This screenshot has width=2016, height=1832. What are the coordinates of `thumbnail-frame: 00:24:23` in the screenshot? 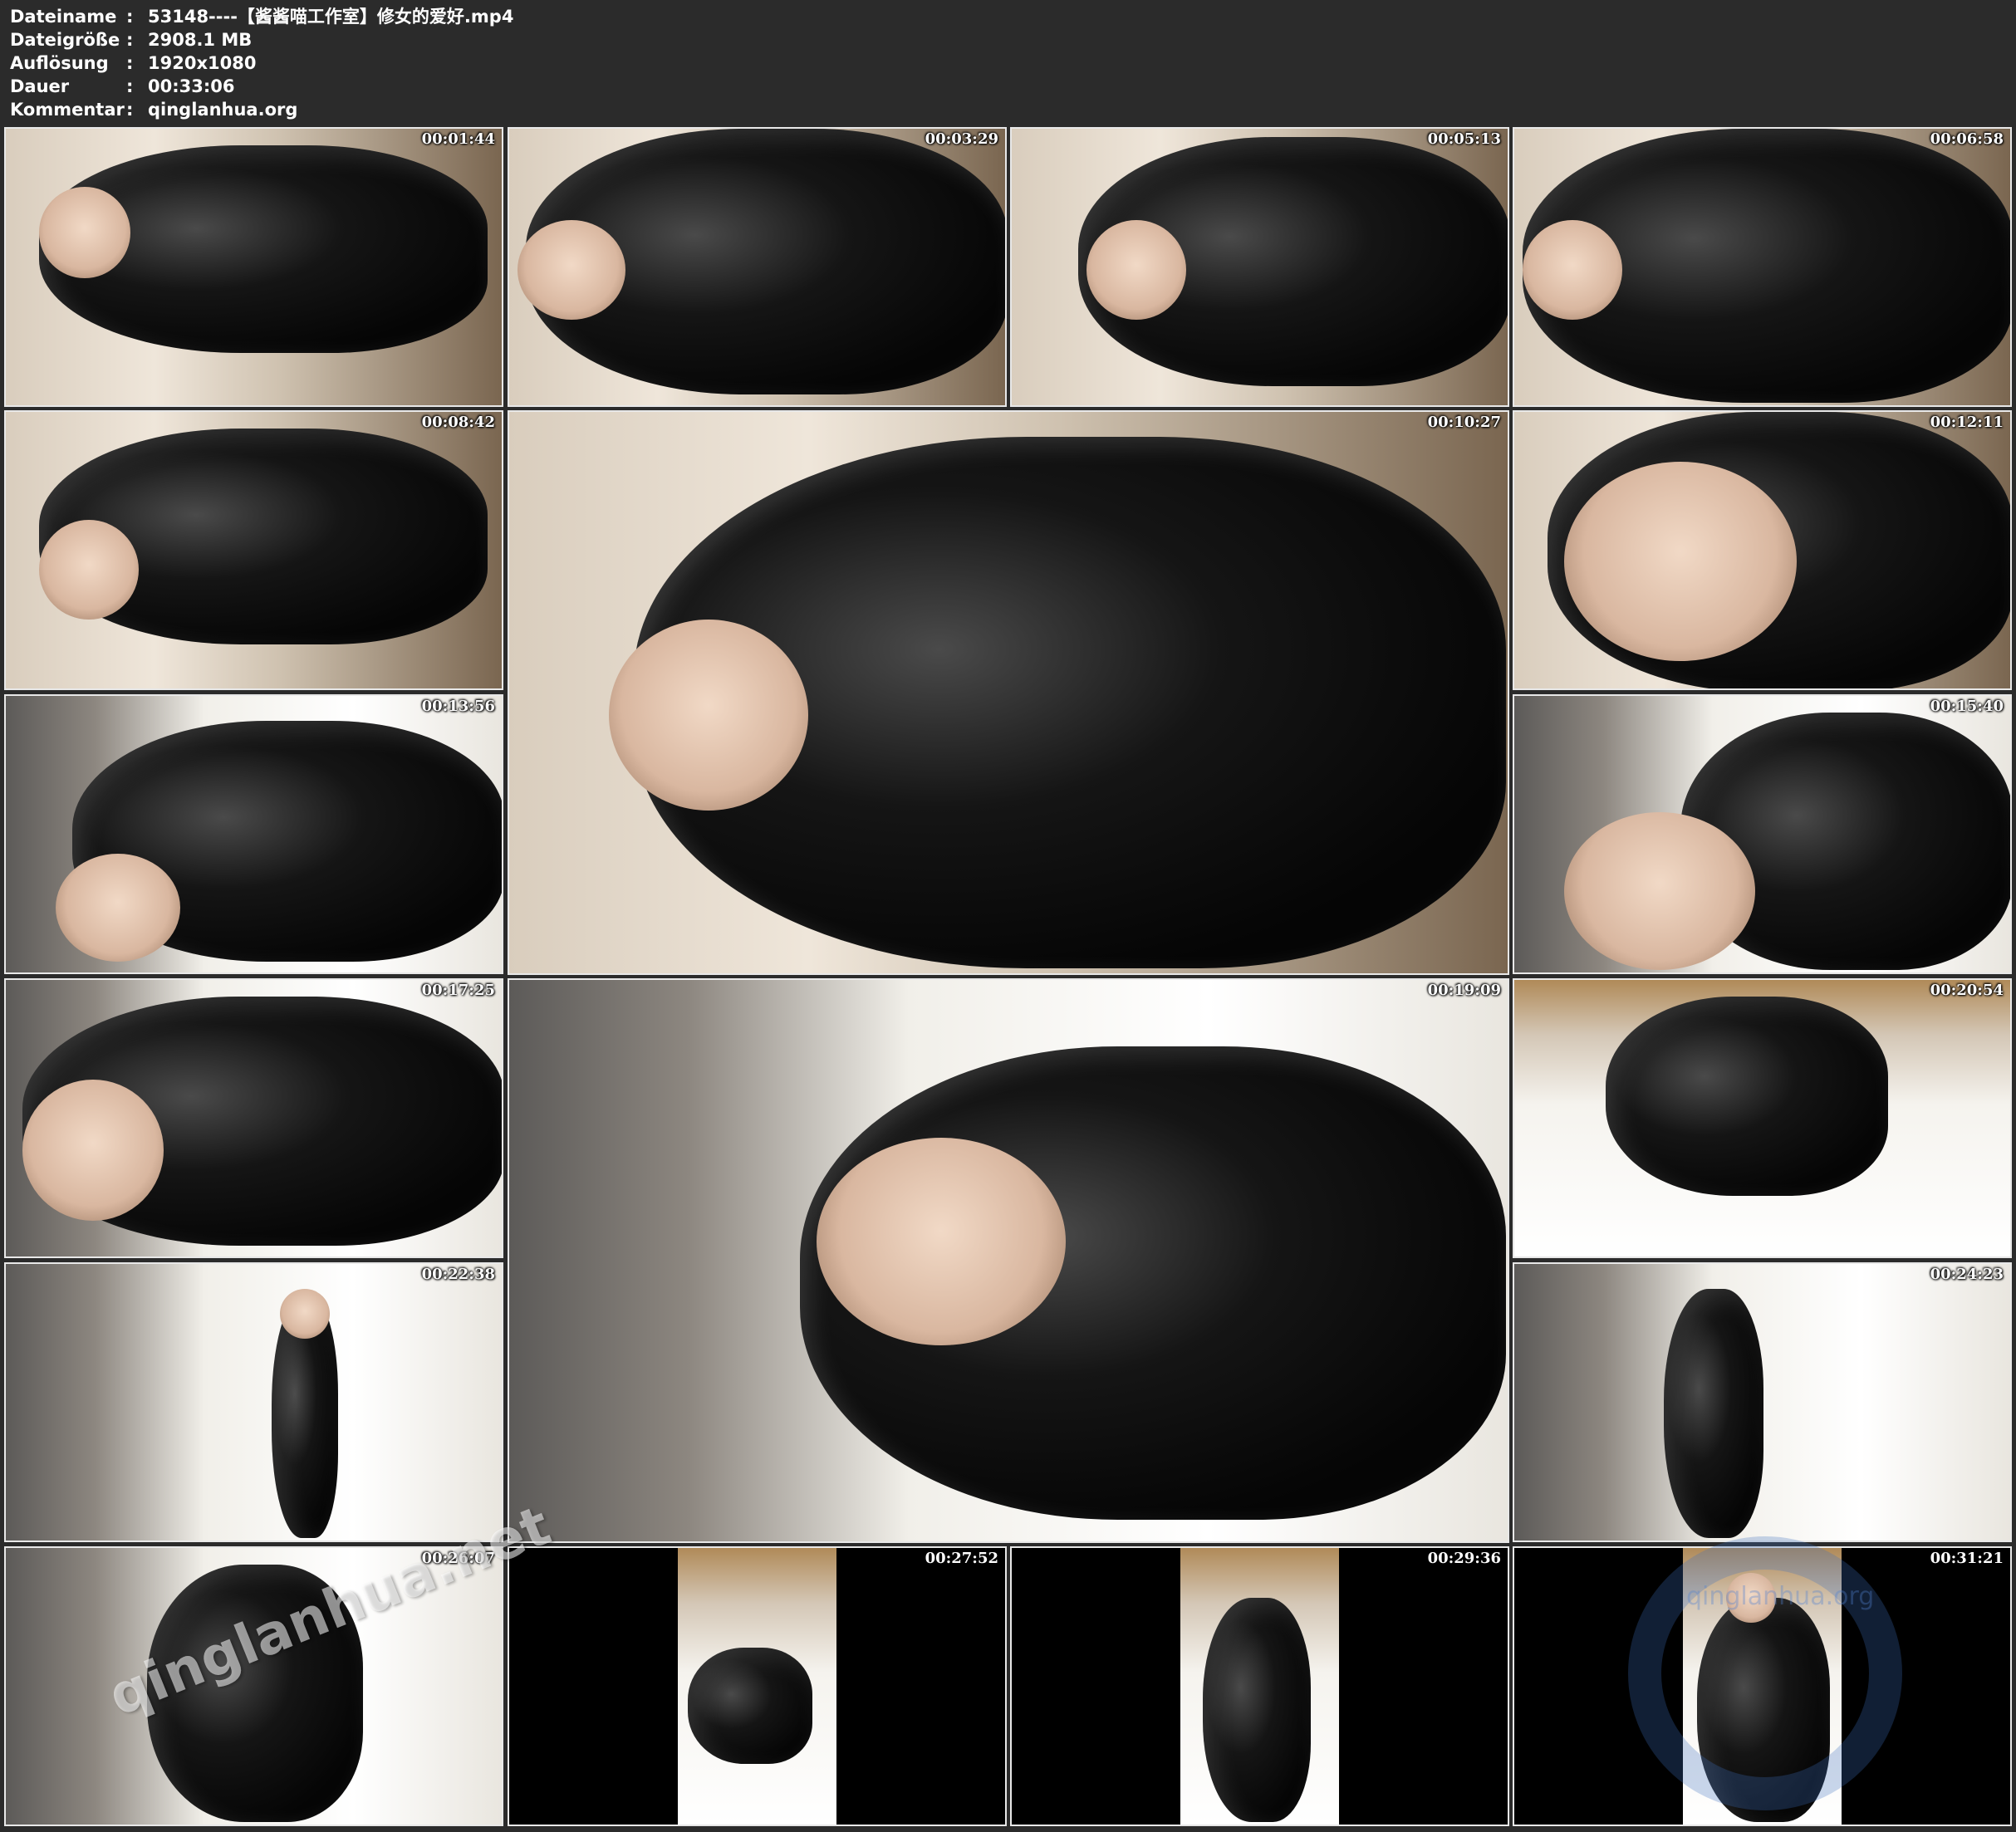 It's located at (1762, 1402).